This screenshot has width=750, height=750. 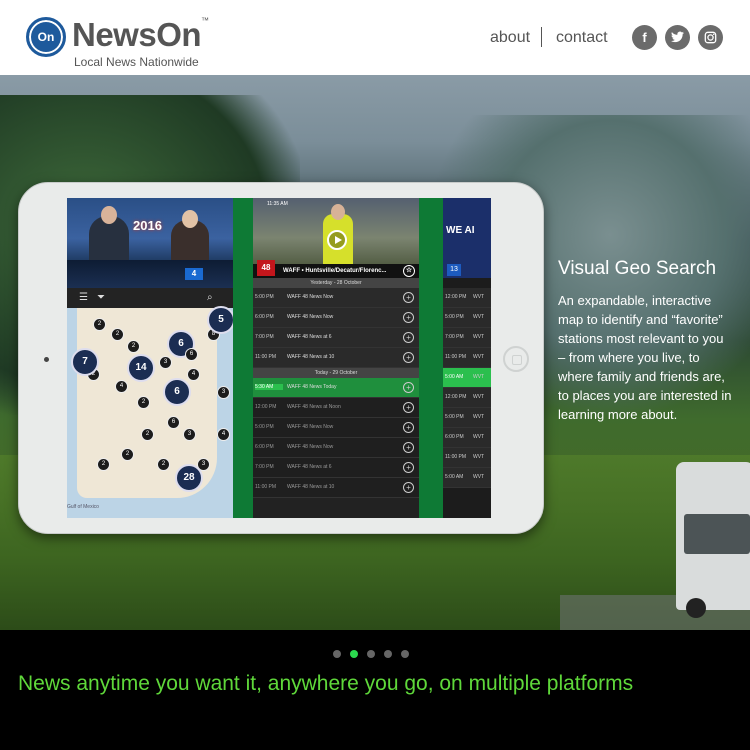 What do you see at coordinates (467, 238) in the screenshot?
I see `second-station-video: WE AI 13` at bounding box center [467, 238].